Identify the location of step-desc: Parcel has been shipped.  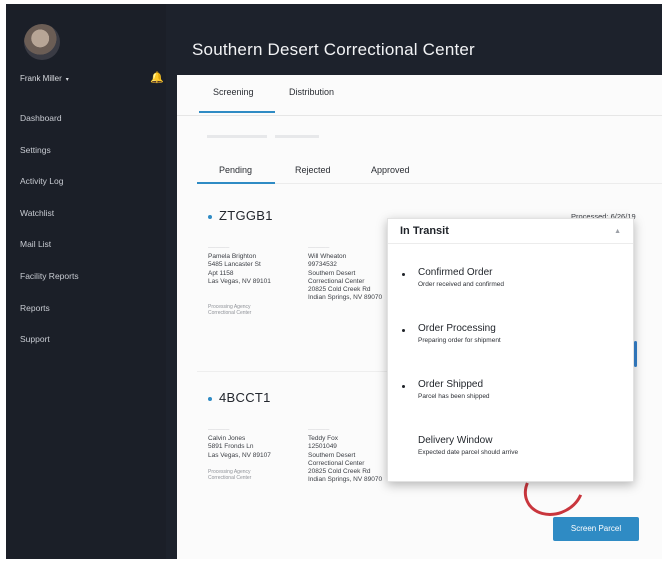
(454, 396).